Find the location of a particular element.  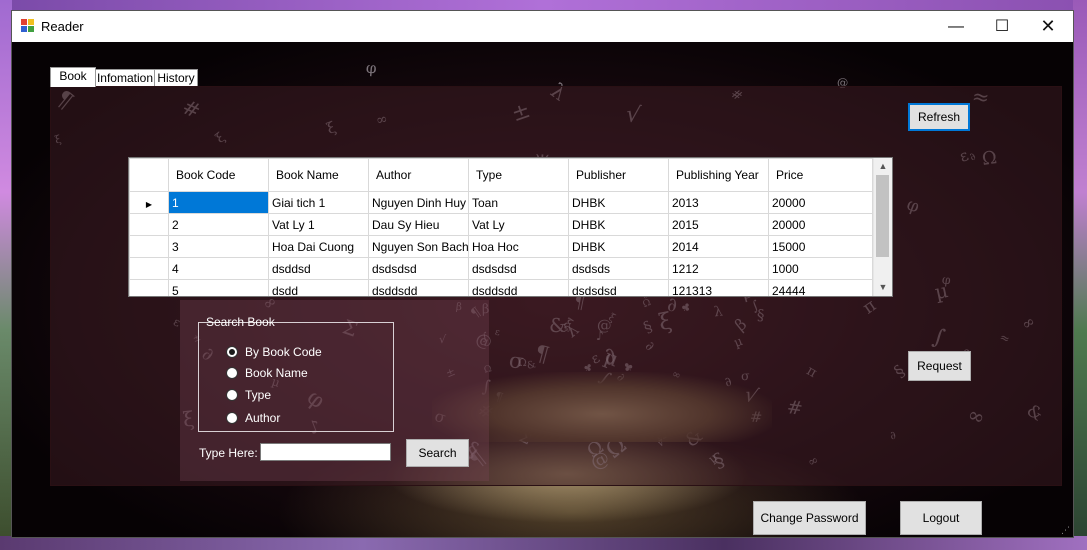

scroll-down-icon: ▼ is located at coordinates (883, 287).